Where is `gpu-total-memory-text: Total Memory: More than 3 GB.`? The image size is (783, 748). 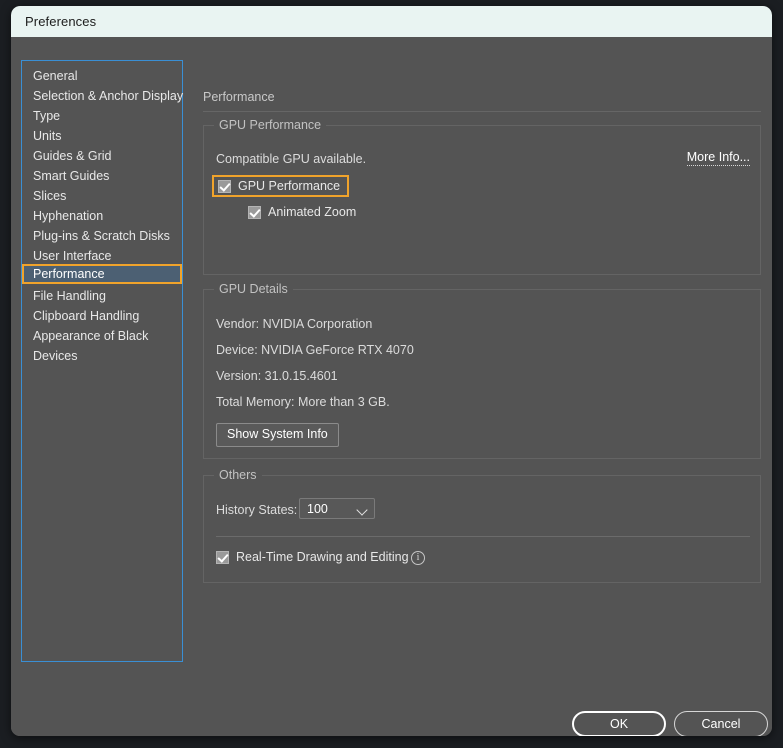 gpu-total-memory-text: Total Memory: More than 3 GB. is located at coordinates (303, 402).